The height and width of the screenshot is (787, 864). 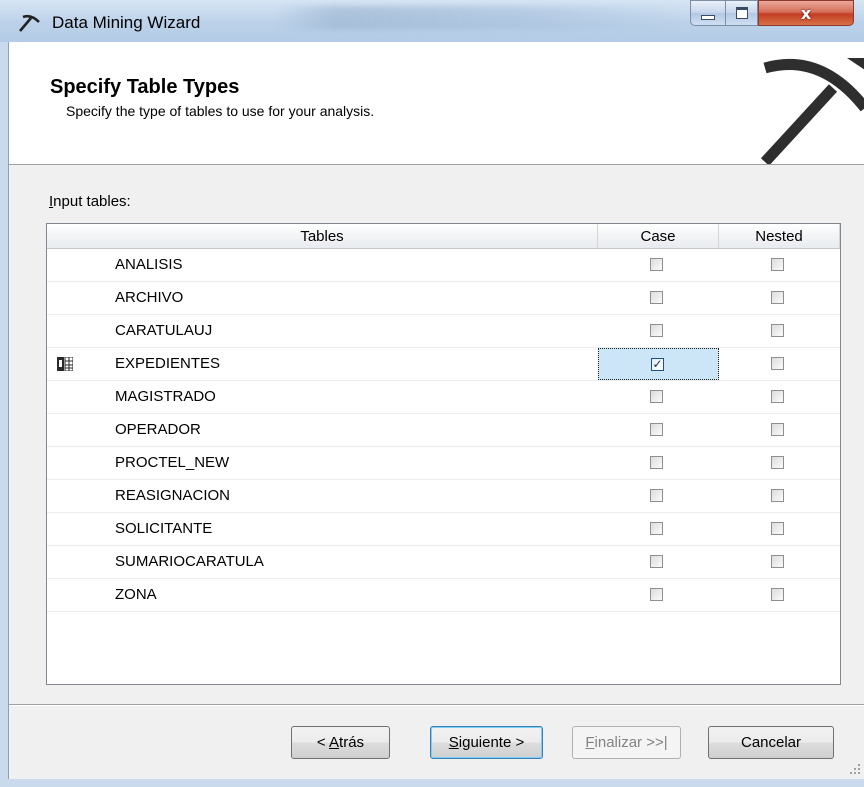 I want to click on window-title: Data Mining Wizard, so click(x=126, y=22).